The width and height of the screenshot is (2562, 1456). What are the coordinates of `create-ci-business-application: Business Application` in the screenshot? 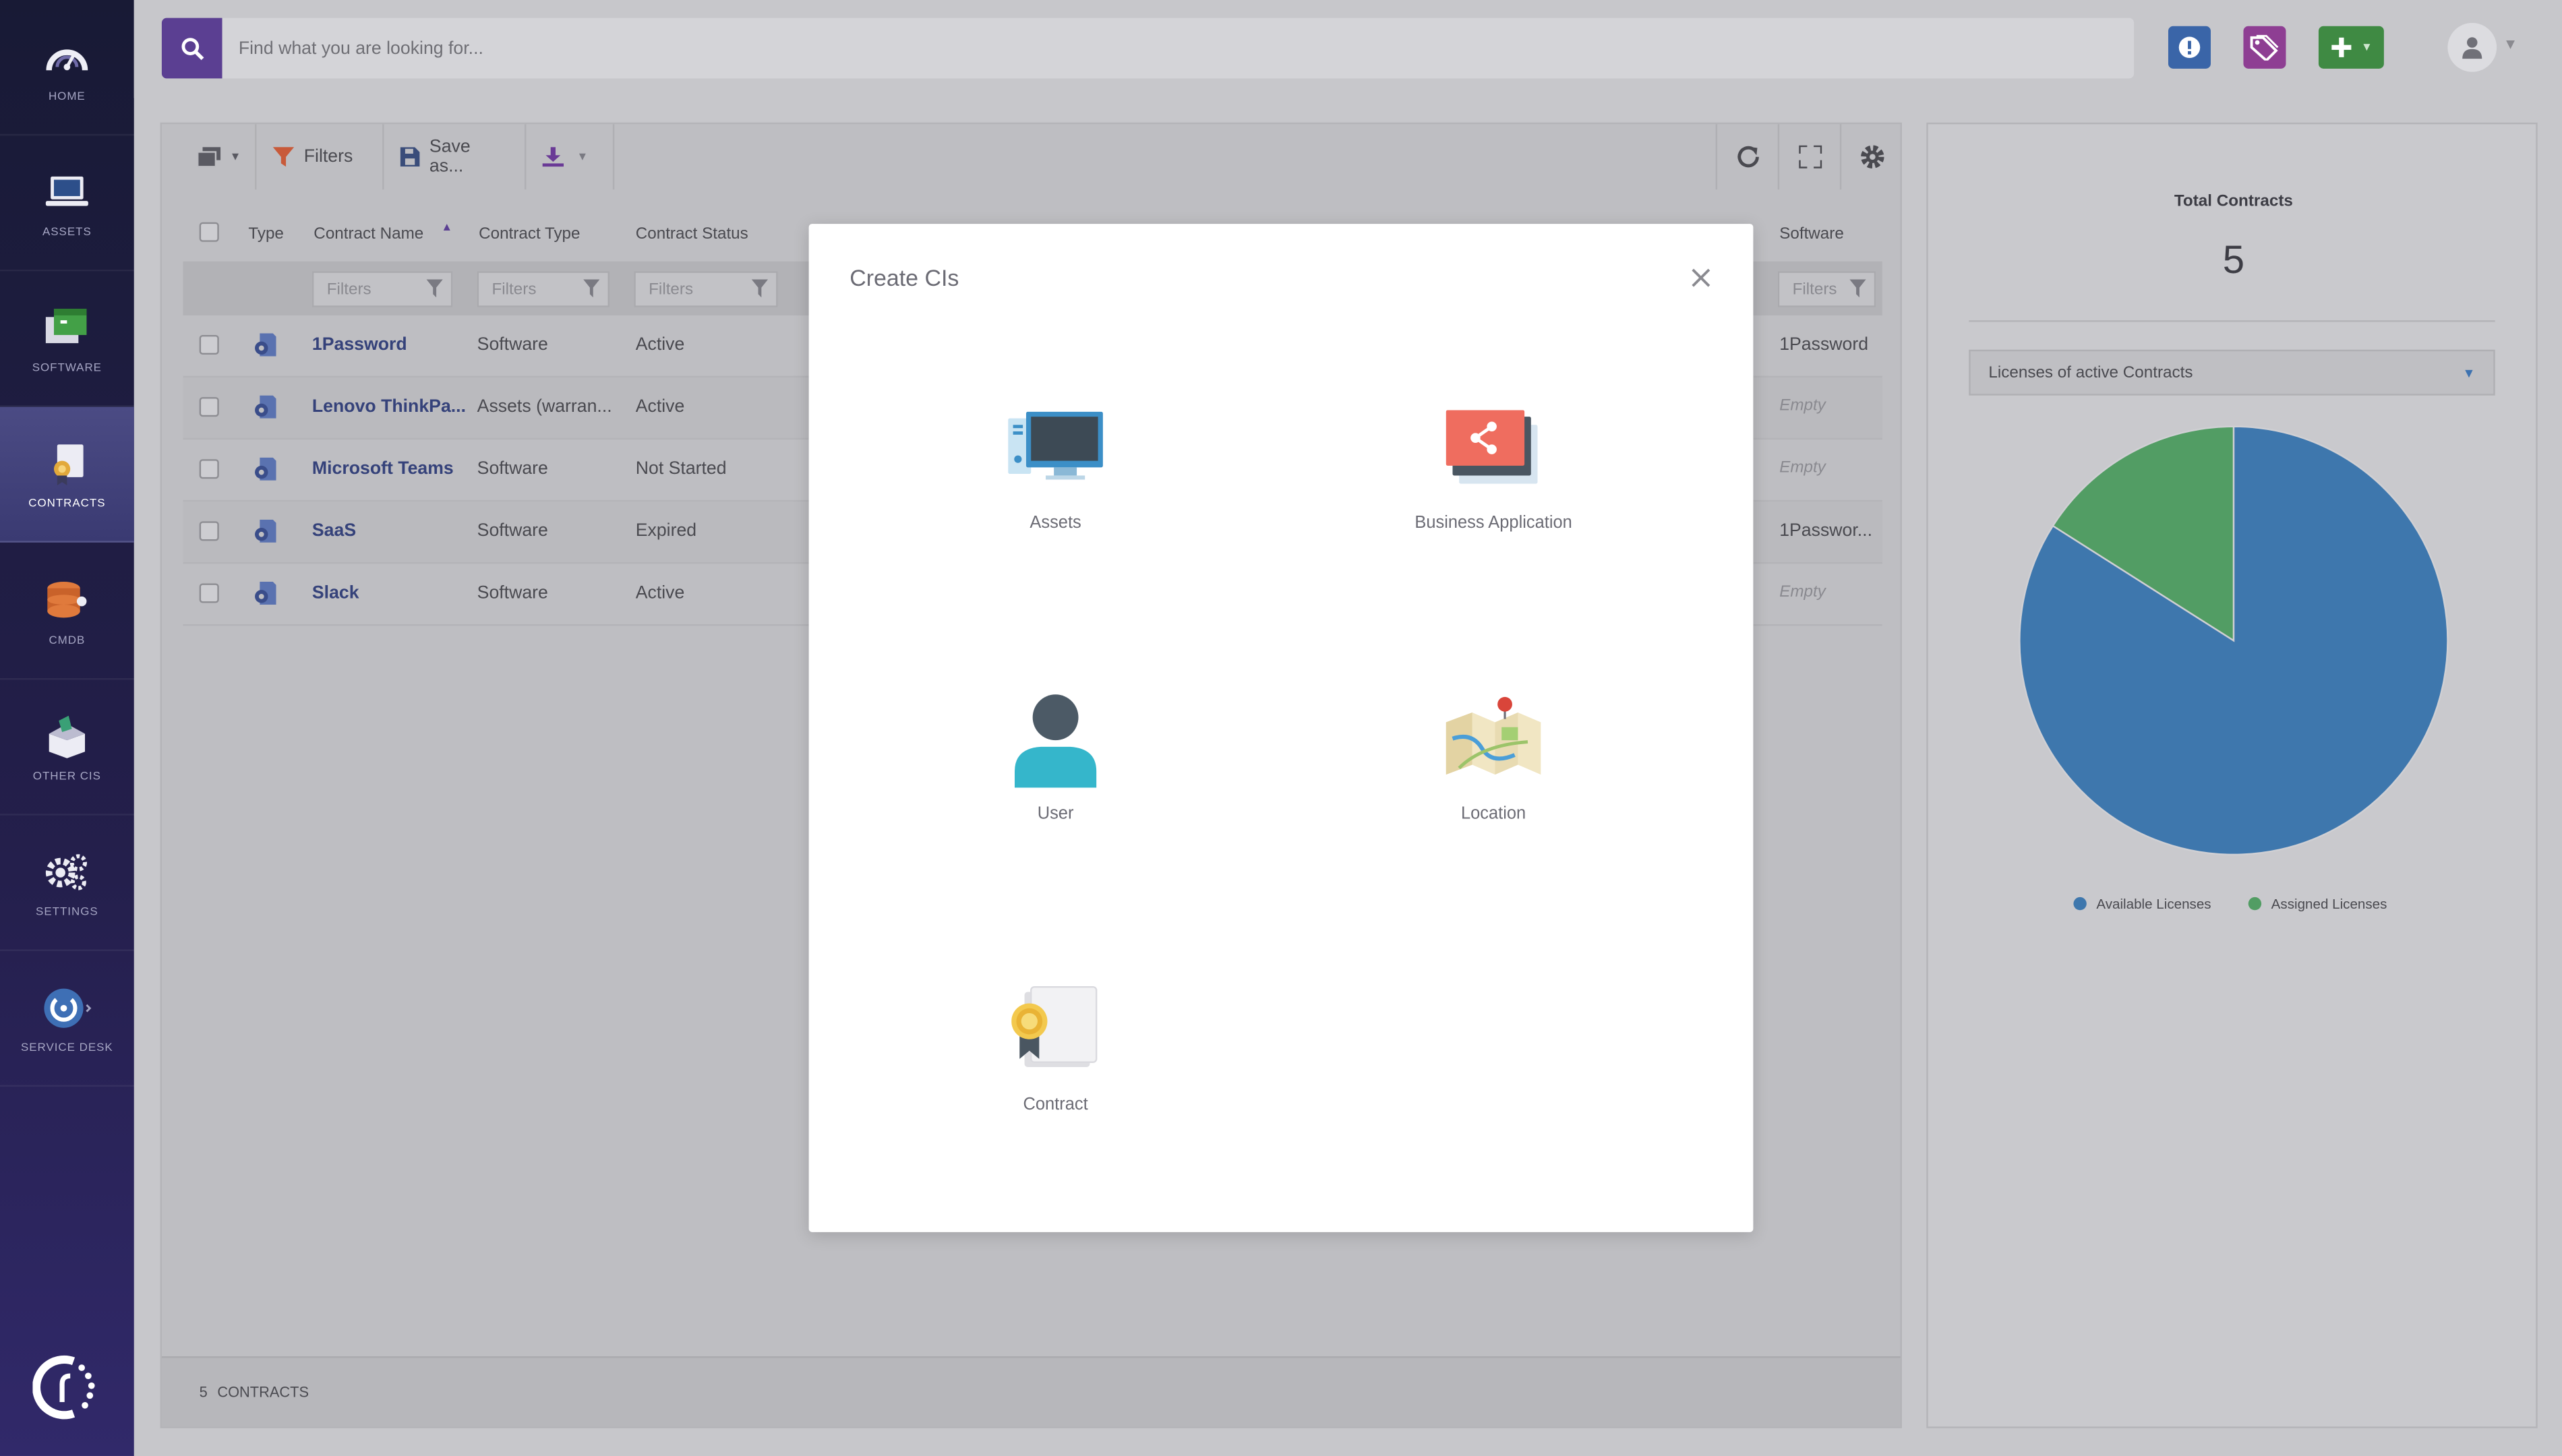 It's located at (1494, 494).